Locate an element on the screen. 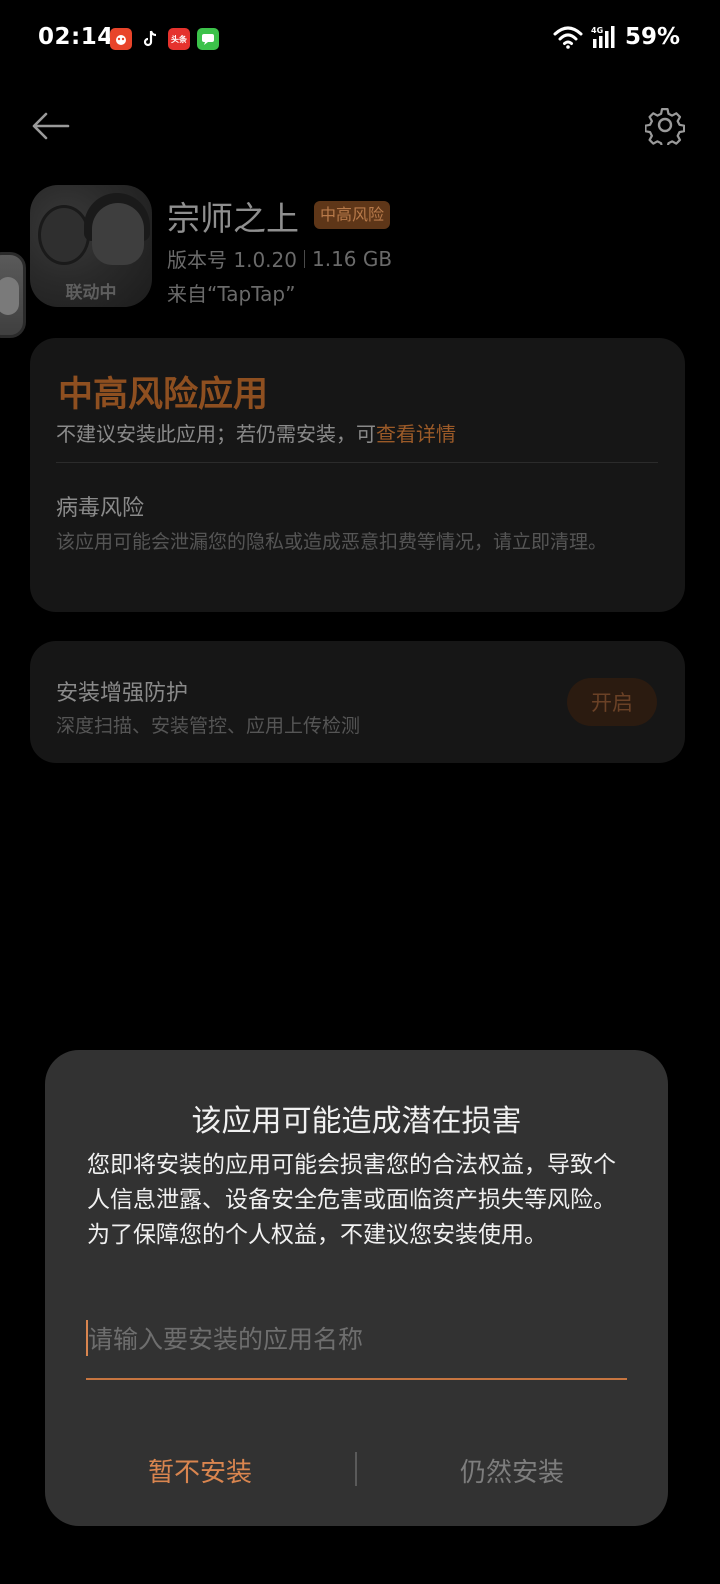  install-anyway-button: 仍然安装 is located at coordinates (512, 1470).